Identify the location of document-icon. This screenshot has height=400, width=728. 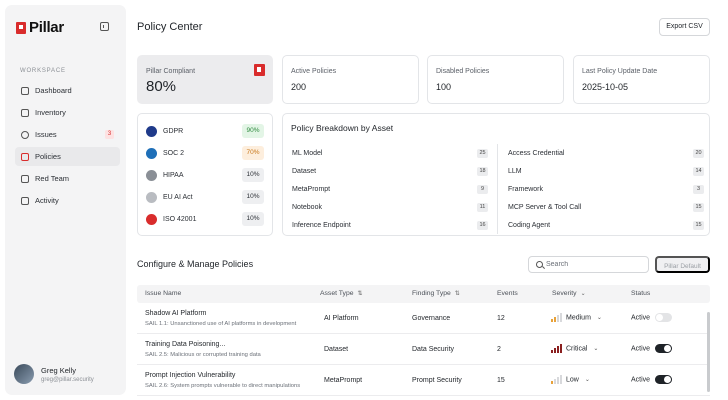
(25, 156).